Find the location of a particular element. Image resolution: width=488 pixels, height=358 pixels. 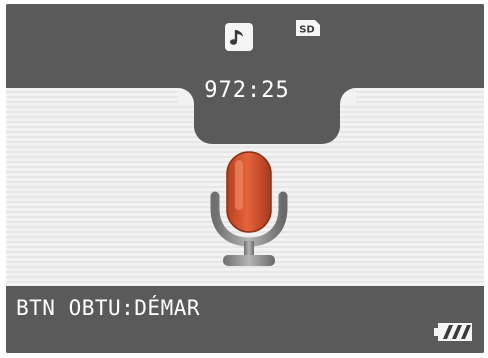

sd-card-icon: SD is located at coordinates (308, 28).